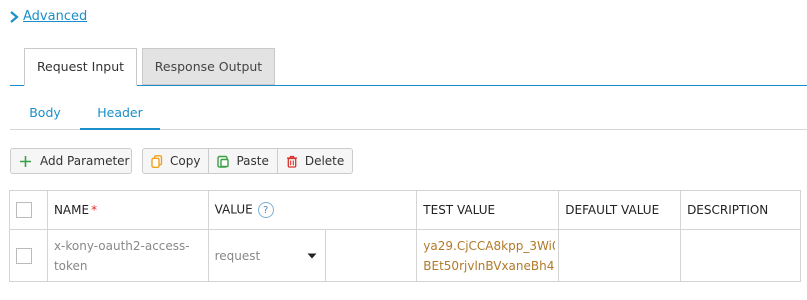 The image size is (807, 300). Describe the element at coordinates (127, 210) in the screenshot. I see `column-header-name: NAME *` at that location.